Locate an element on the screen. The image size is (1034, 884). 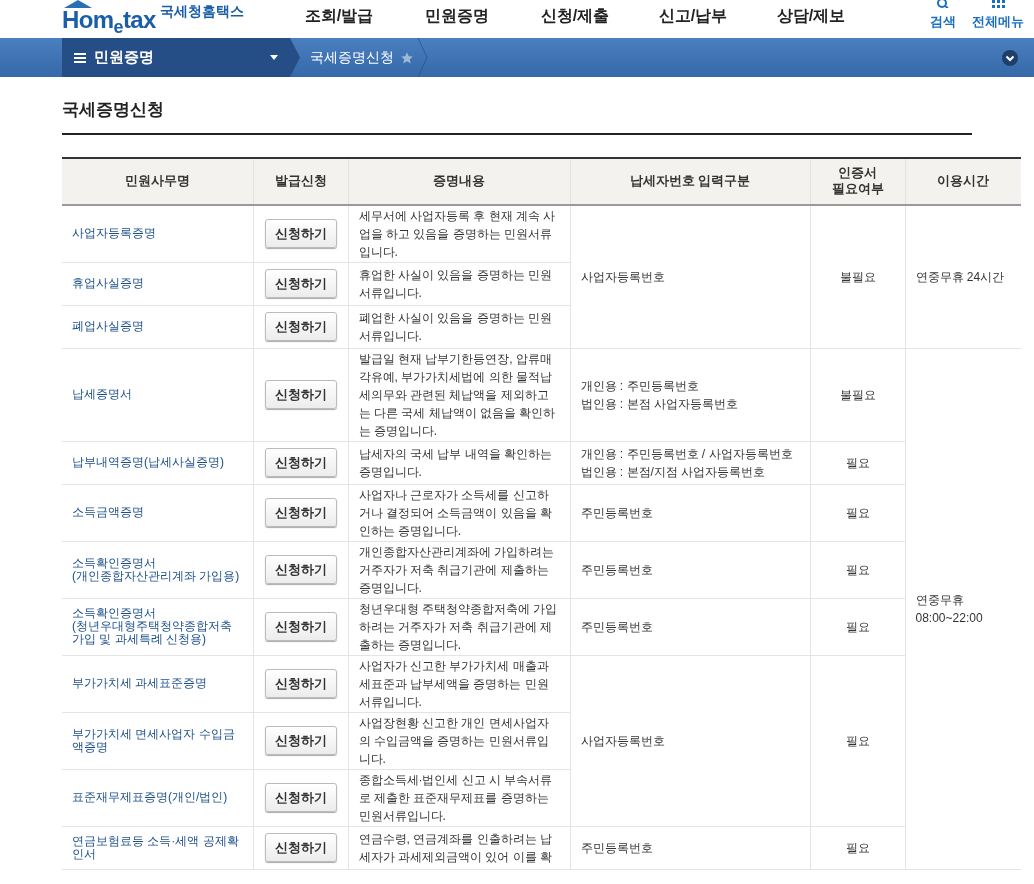
input-type-text: 개인용 : 주민등록번호 법인용 : 본점 사업자등록번호 is located at coordinates (659, 395).